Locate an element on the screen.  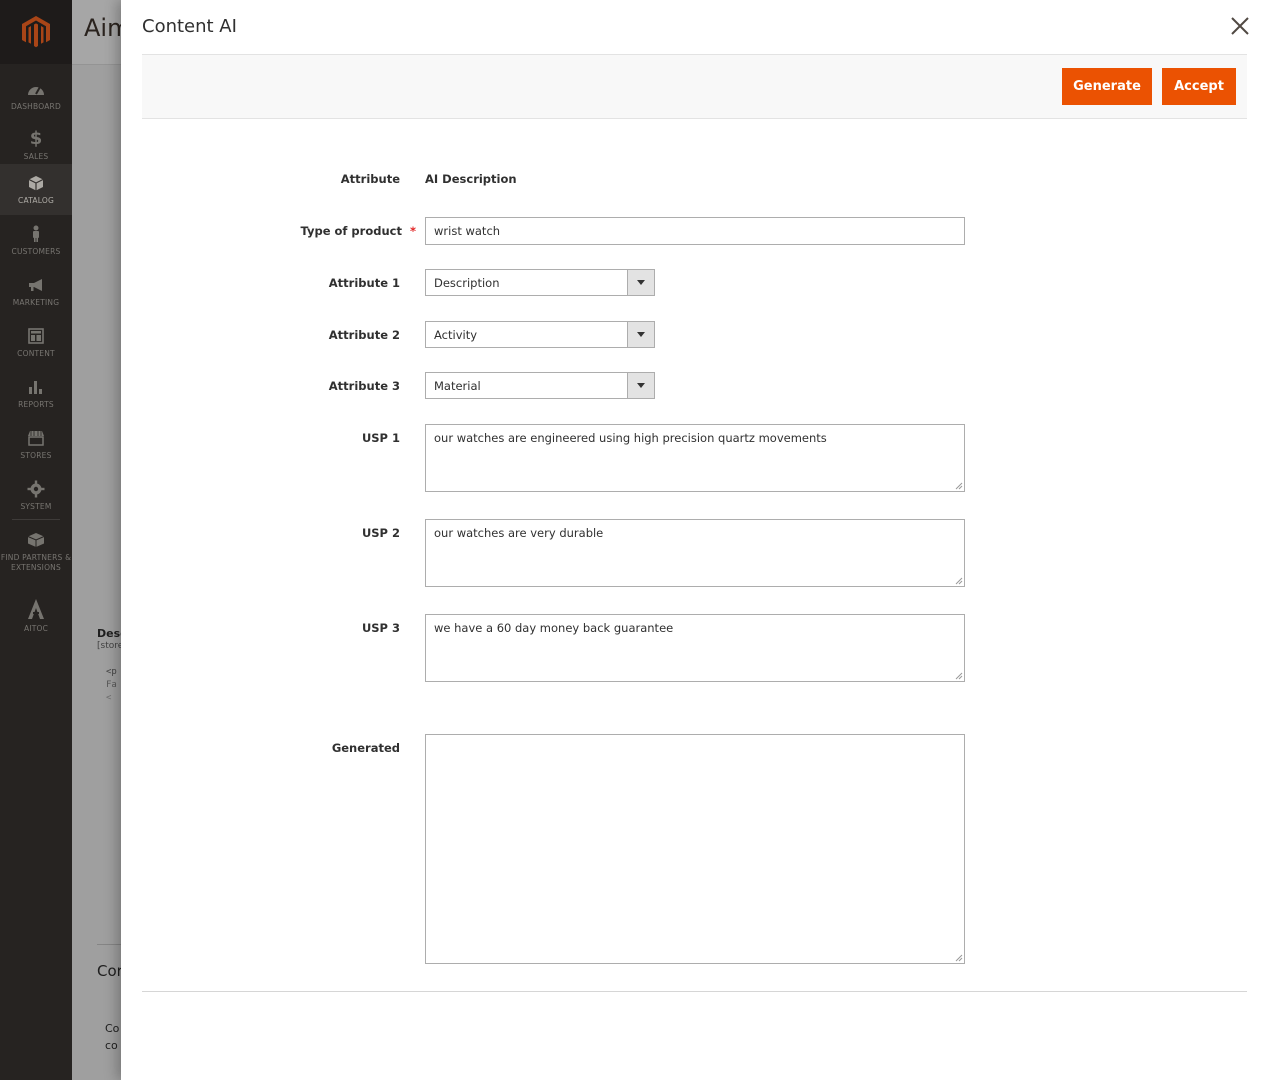
attribute-label: Attribute is located at coordinates (370, 179).